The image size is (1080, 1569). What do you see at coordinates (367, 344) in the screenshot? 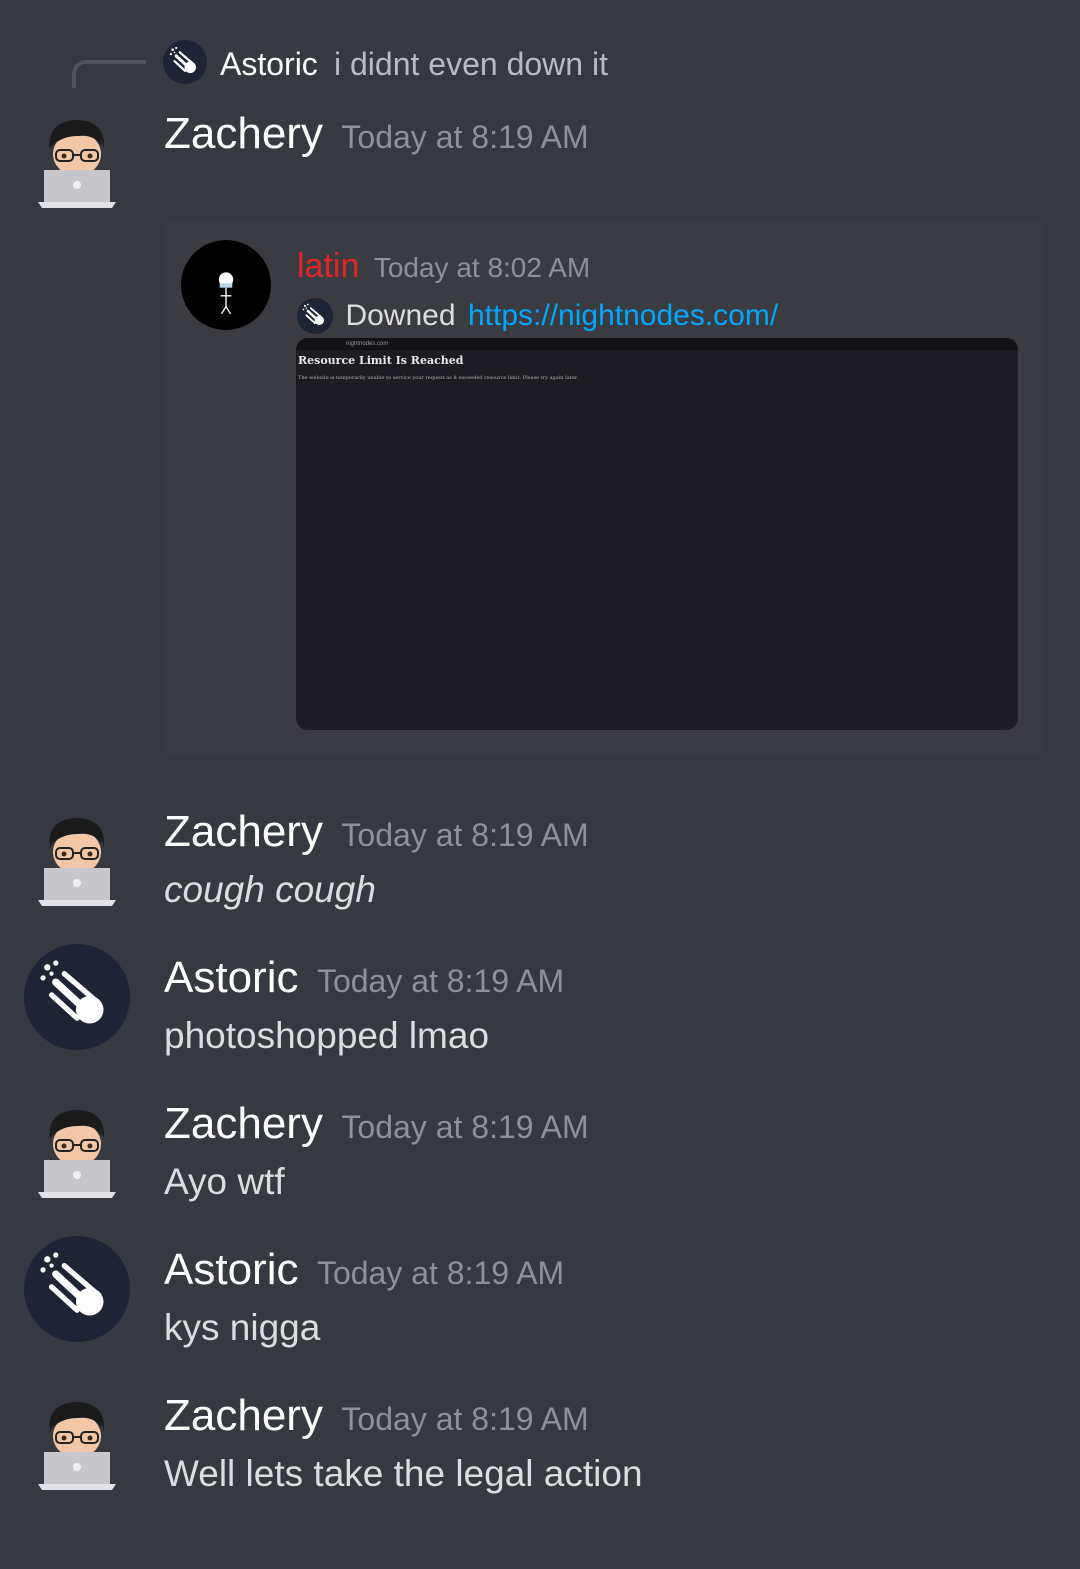
I see `screenshot-url: nightnodes.com` at bounding box center [367, 344].